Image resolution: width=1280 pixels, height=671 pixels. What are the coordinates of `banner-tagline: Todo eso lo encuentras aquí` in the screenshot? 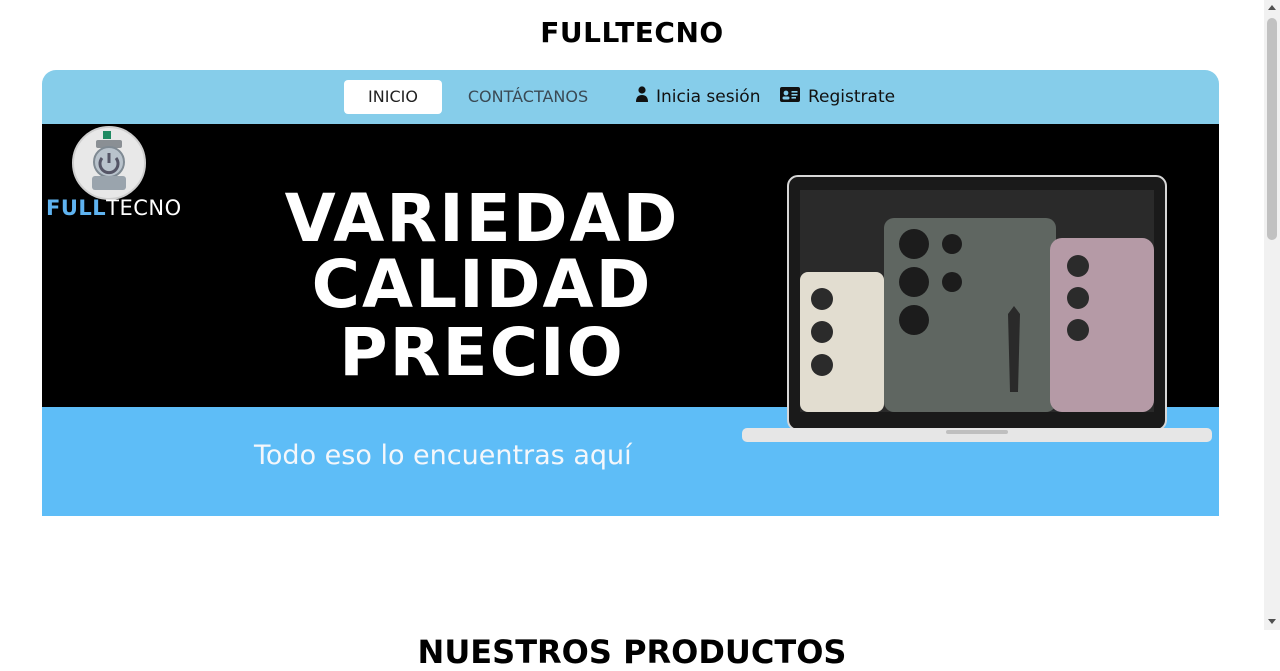 It's located at (443, 455).